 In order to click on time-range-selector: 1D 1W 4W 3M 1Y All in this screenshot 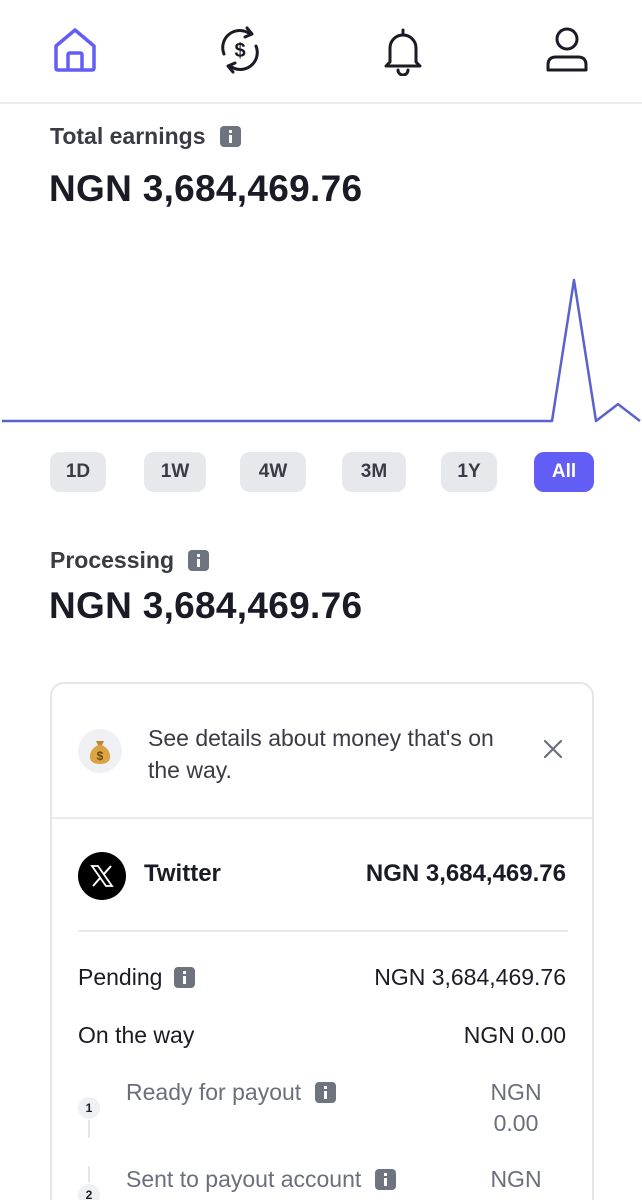, I will do `click(322, 472)`.